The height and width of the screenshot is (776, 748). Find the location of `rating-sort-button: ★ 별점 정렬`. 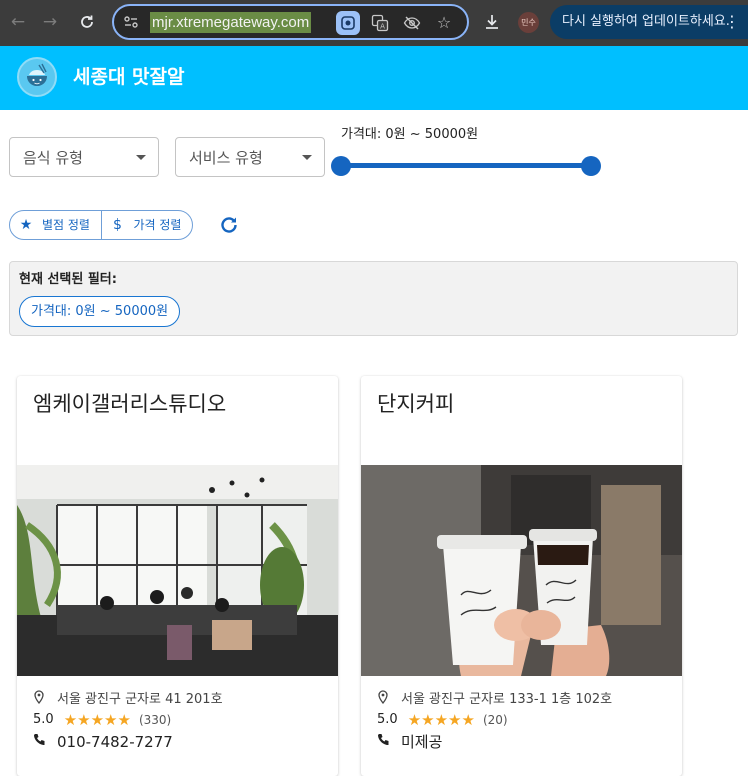

rating-sort-button: ★ 별점 정렬 is located at coordinates (55, 225).